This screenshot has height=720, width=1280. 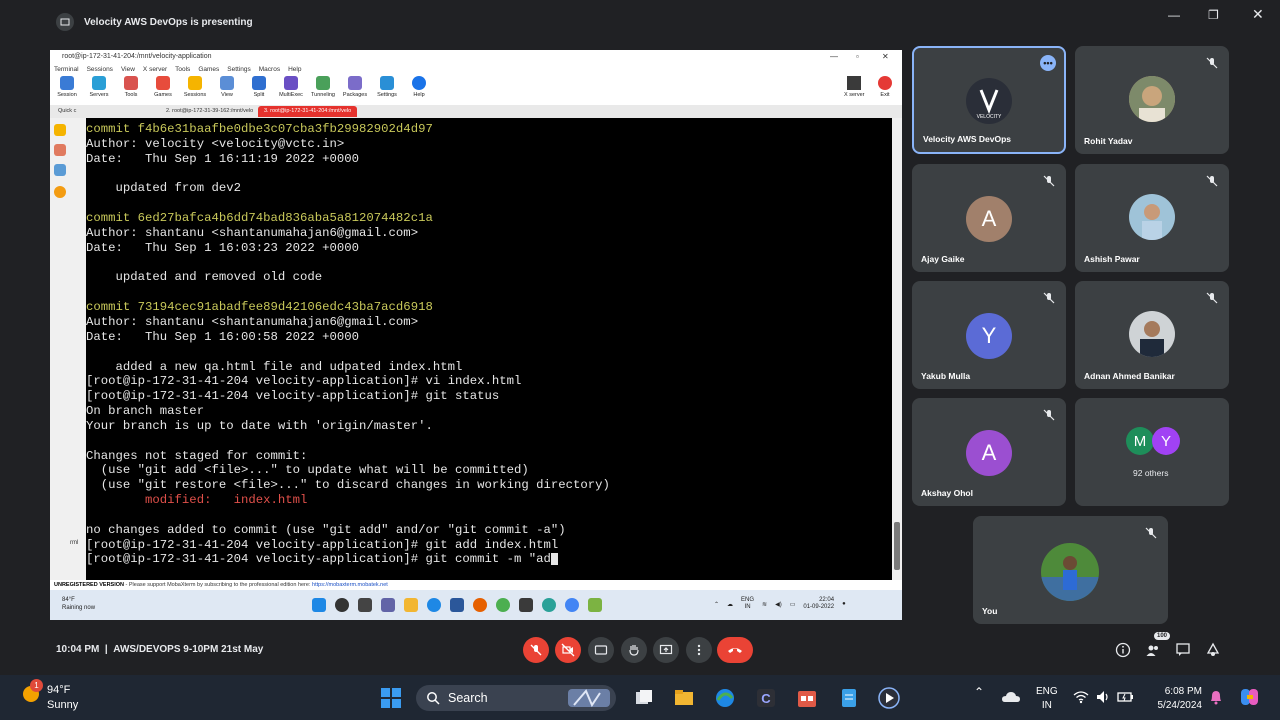 What do you see at coordinates (195, 90) in the screenshot?
I see `tool-sessions: Sessions` at bounding box center [195, 90].